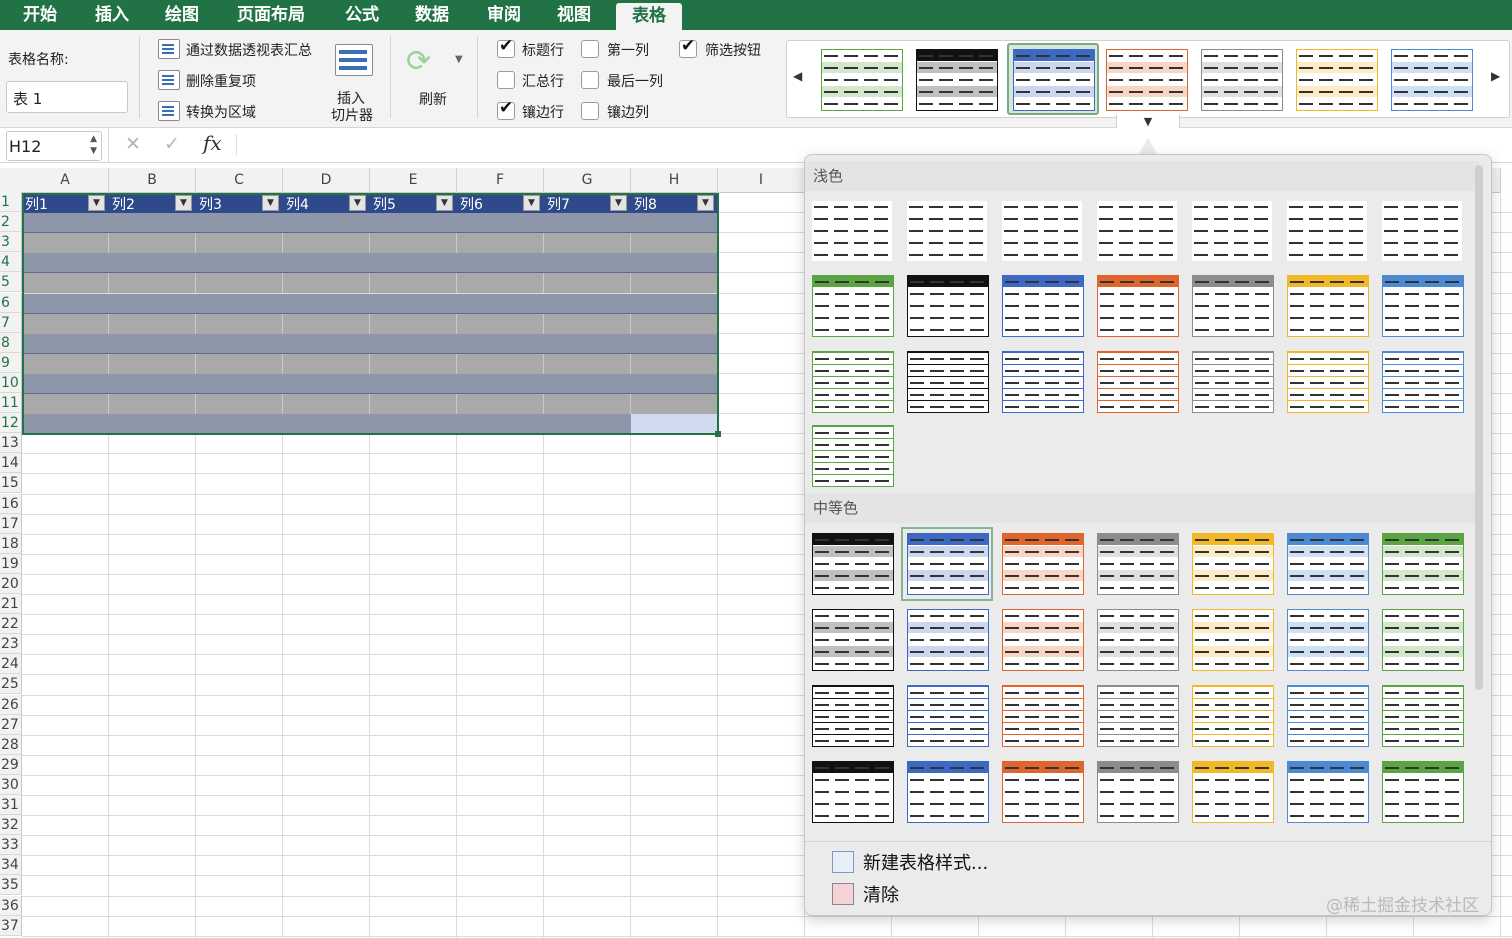  I want to click on convert-to-range-button: 转换为区域, so click(221, 112).